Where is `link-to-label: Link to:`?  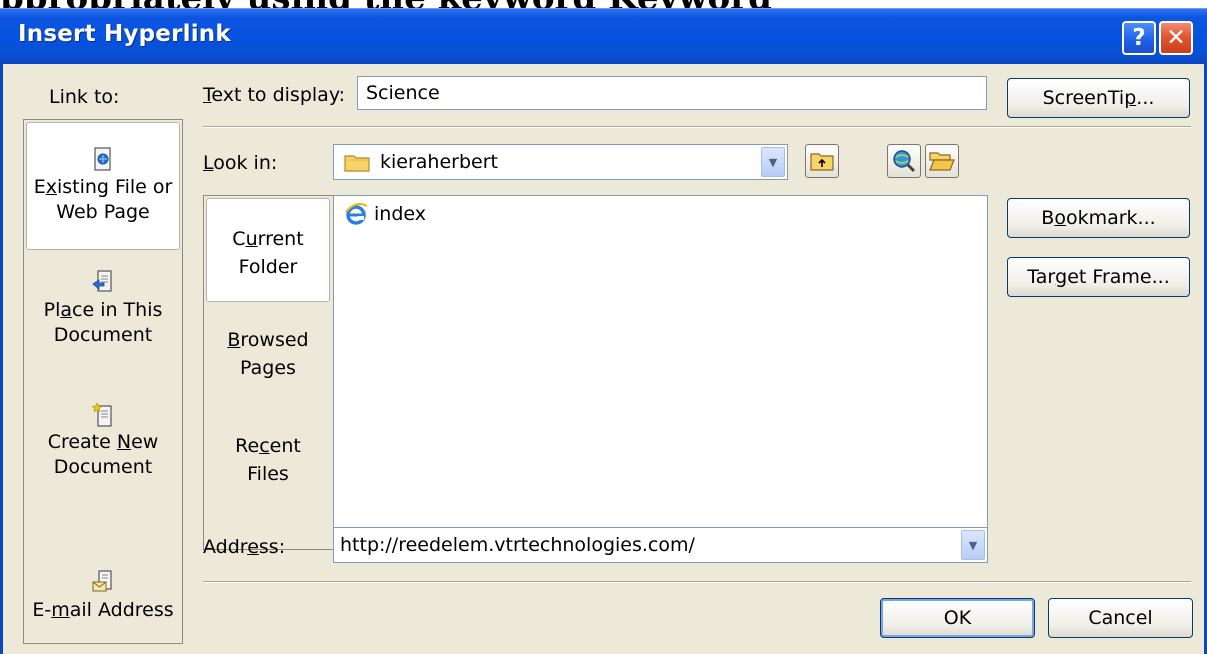 link-to-label: Link to: is located at coordinates (84, 97).